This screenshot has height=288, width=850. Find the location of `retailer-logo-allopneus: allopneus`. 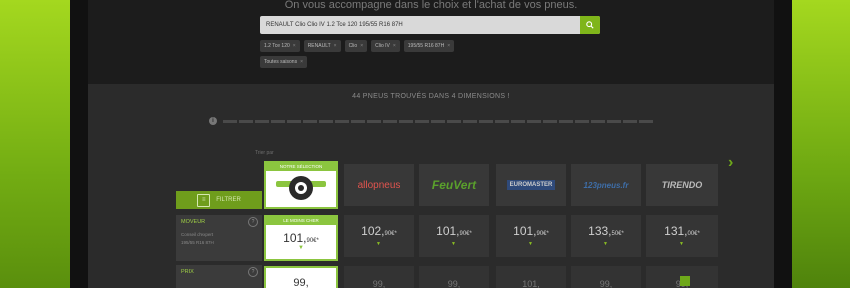

retailer-logo-allopneus: allopneus is located at coordinates (379, 185).